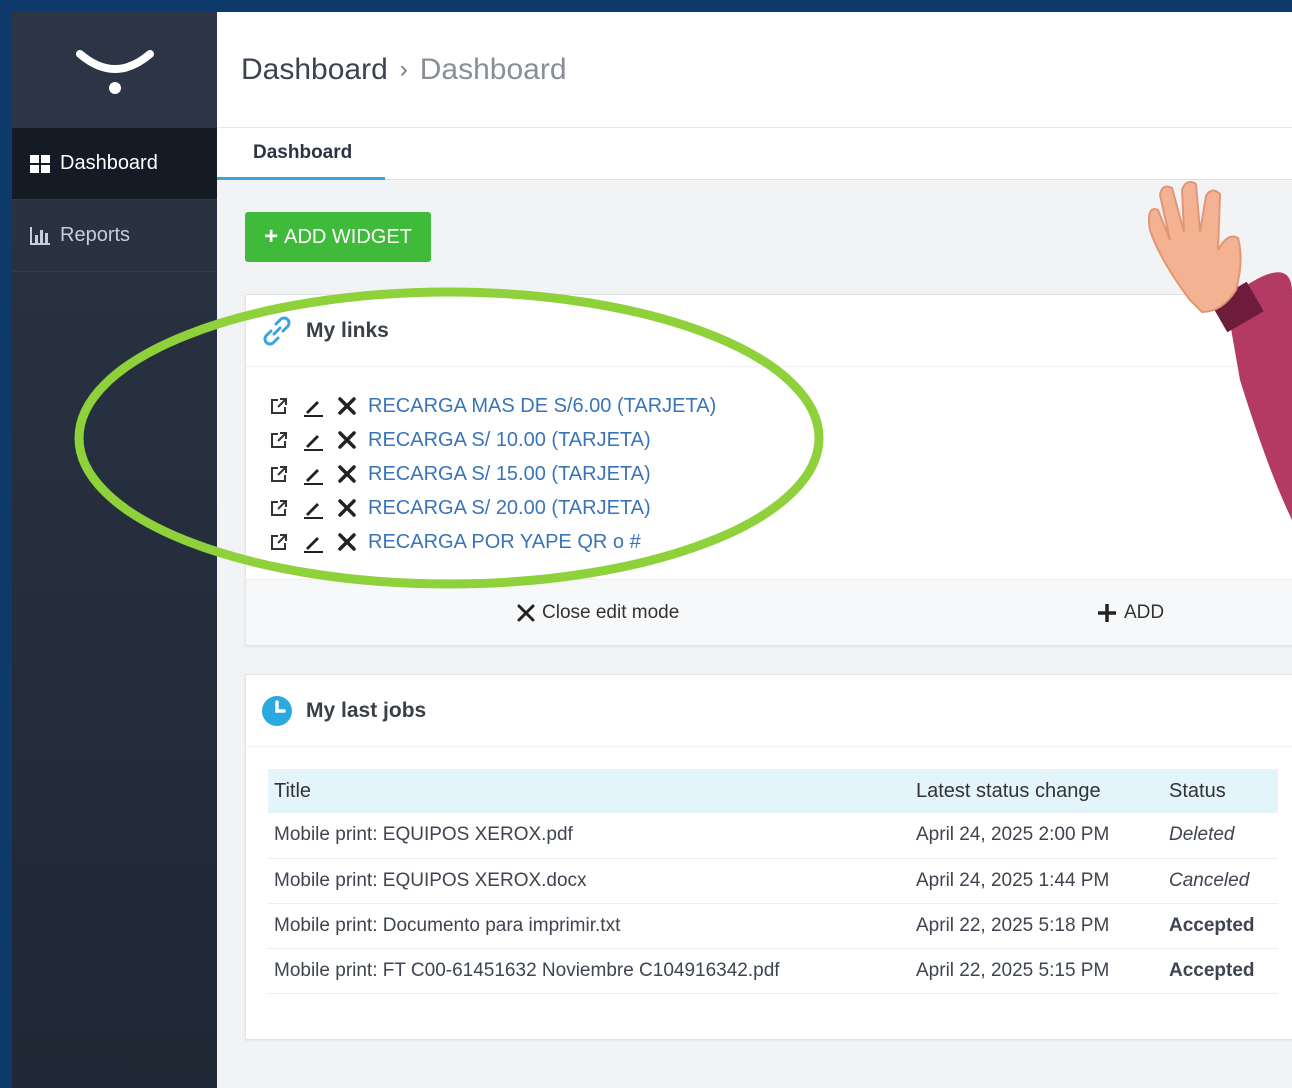 Image resolution: width=1292 pixels, height=1088 pixels. Describe the element at coordinates (1220, 881) in the screenshot. I see `job-status: Canceled` at that location.